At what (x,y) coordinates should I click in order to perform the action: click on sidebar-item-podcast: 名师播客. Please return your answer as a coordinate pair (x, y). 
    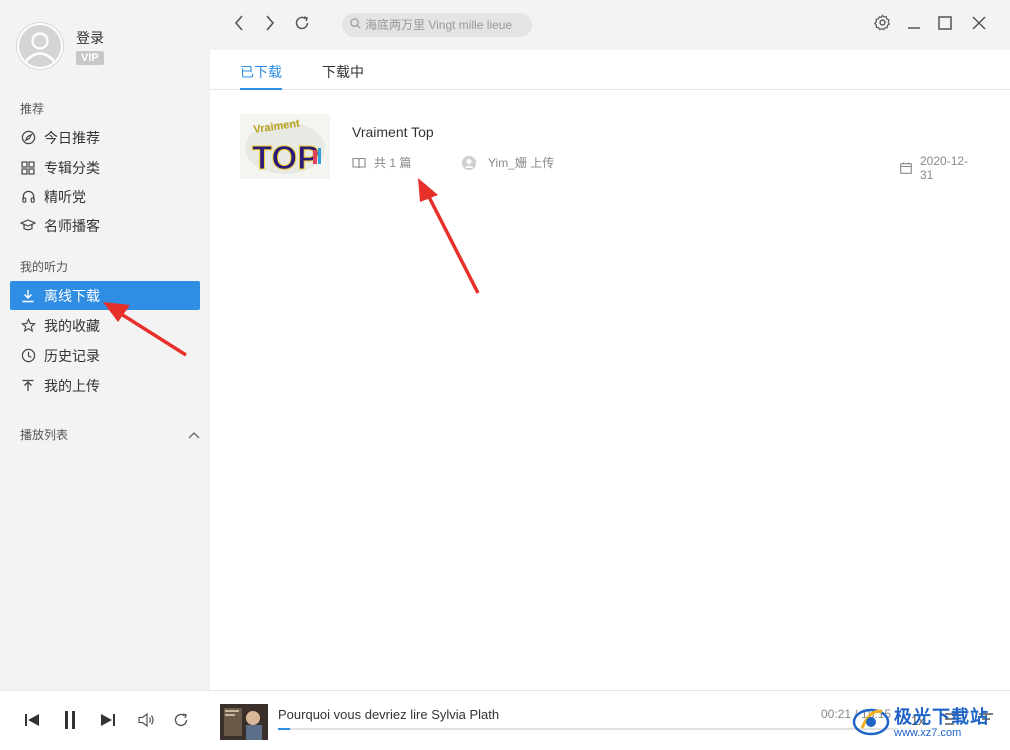
    Looking at the image, I should click on (105, 225).